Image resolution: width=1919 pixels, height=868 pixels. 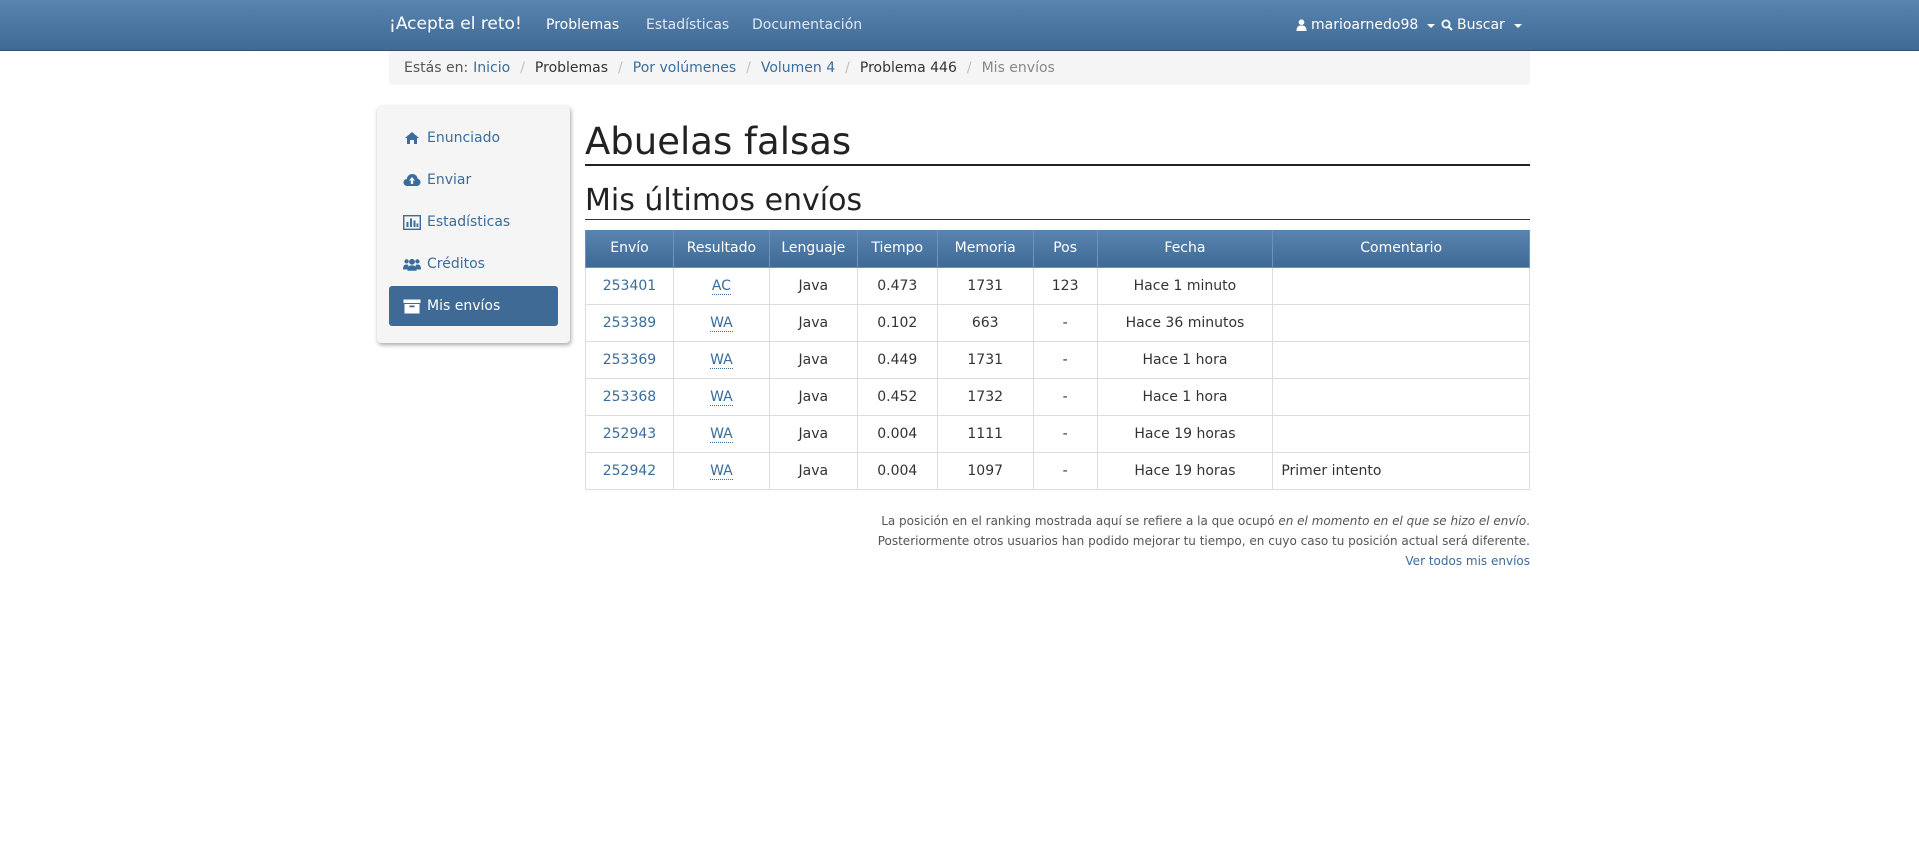 What do you see at coordinates (464, 138) in the screenshot?
I see `sidebar-item-label: Enunciado` at bounding box center [464, 138].